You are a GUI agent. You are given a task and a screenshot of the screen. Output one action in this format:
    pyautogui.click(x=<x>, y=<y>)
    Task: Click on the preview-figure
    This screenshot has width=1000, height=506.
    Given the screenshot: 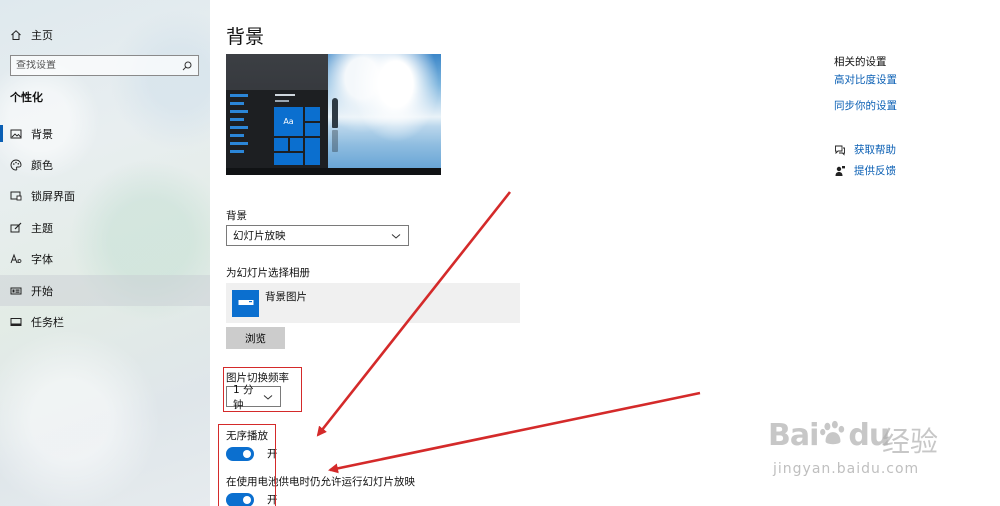 What is the action you would take?
    pyautogui.click(x=335, y=113)
    